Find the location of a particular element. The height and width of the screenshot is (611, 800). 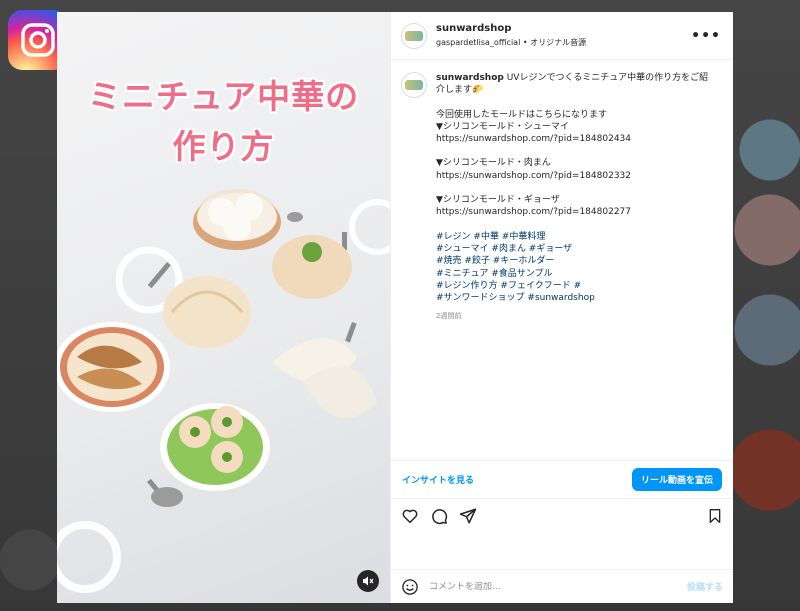

hashtags-line3: #焼売 #餃子 #キーホルダー is located at coordinates (576, 261).